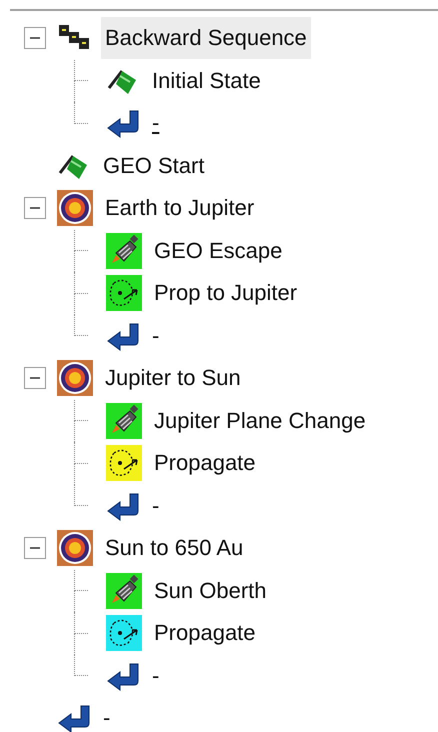 The image size is (438, 732). I want to click on tree-item: GEO Start, so click(153, 165).